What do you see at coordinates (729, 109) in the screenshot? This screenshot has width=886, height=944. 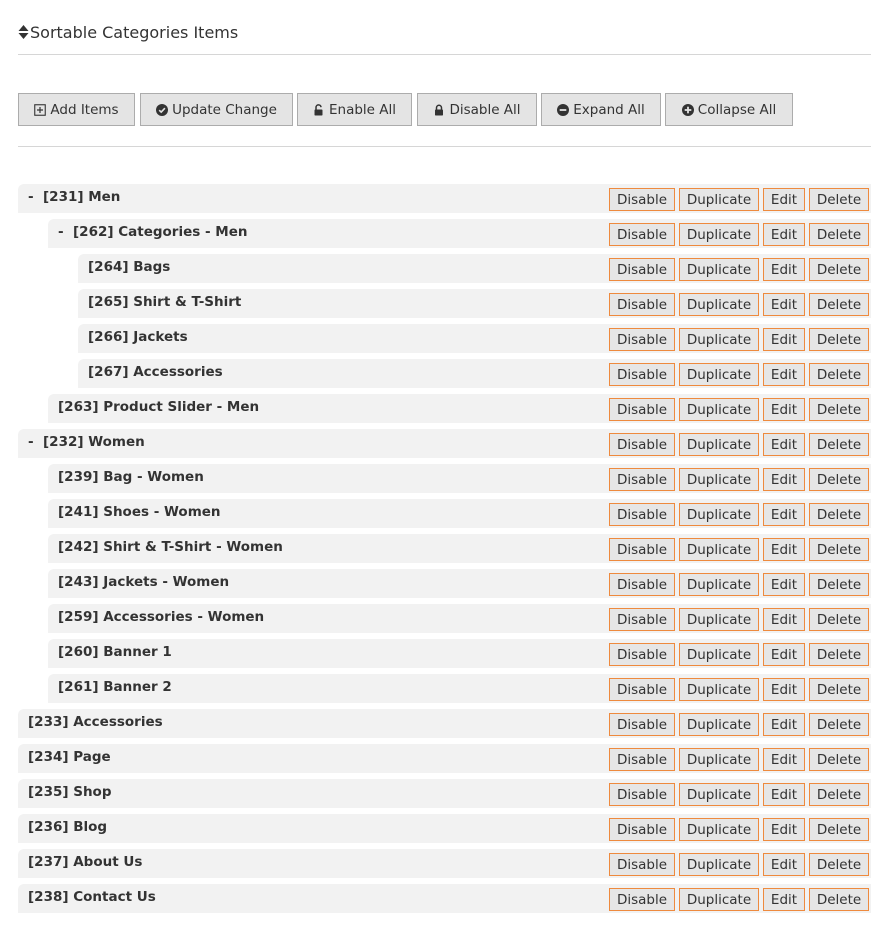 I see `collapse-all-button: Collapse All` at bounding box center [729, 109].